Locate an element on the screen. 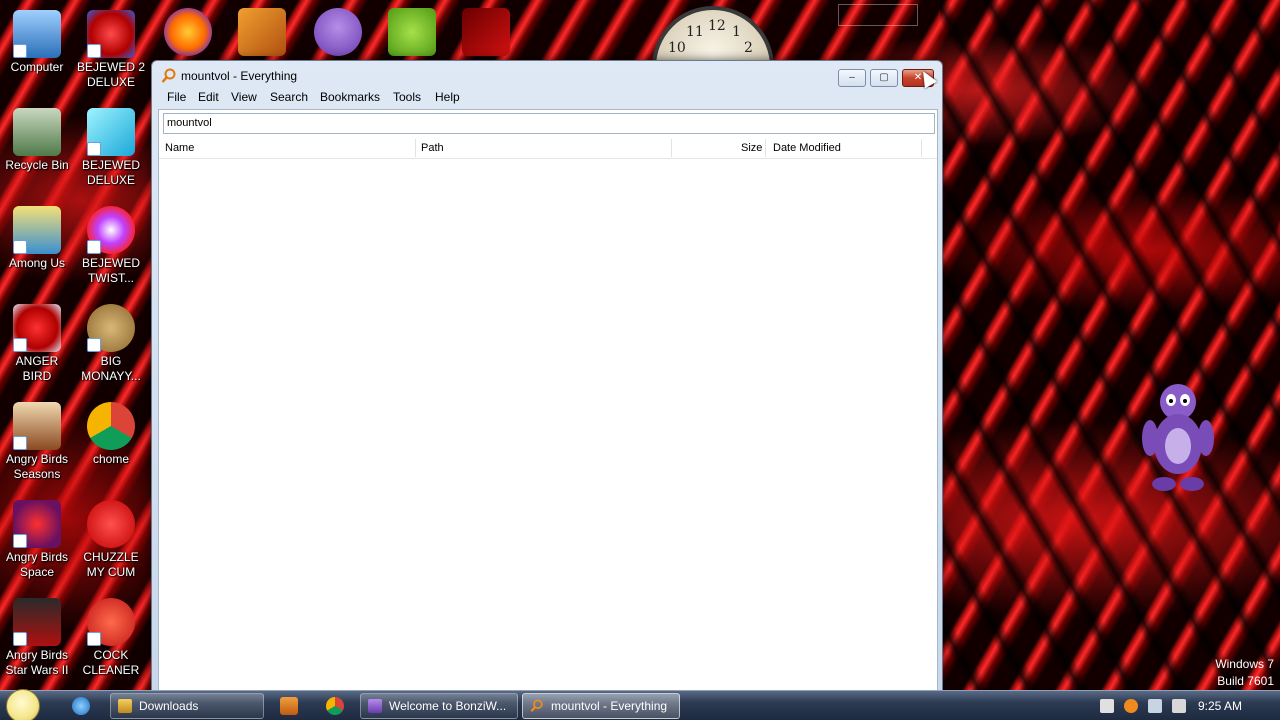 This screenshot has height=720, width=1280. clock-number-2: 2 is located at coordinates (748, 48).